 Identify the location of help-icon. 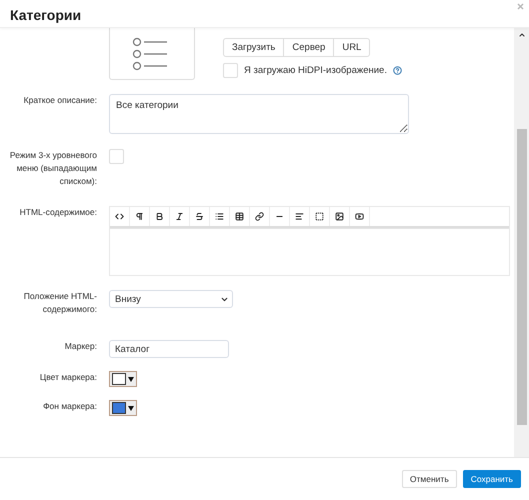
(397, 70).